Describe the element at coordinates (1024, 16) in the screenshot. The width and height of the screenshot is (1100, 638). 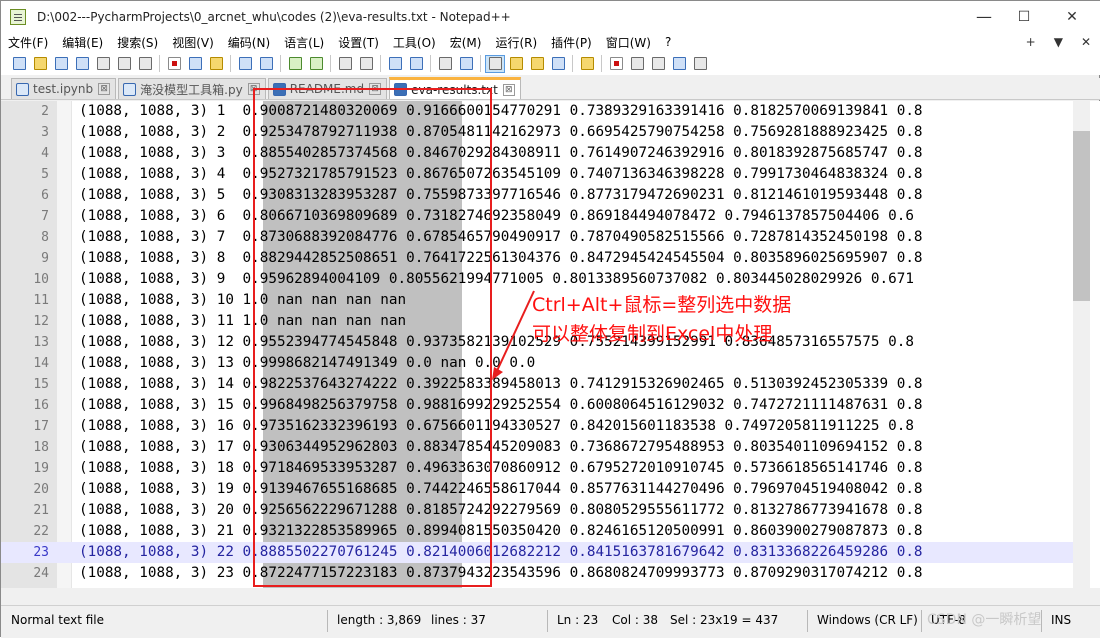
I see `maximize-button: ☐` at that location.